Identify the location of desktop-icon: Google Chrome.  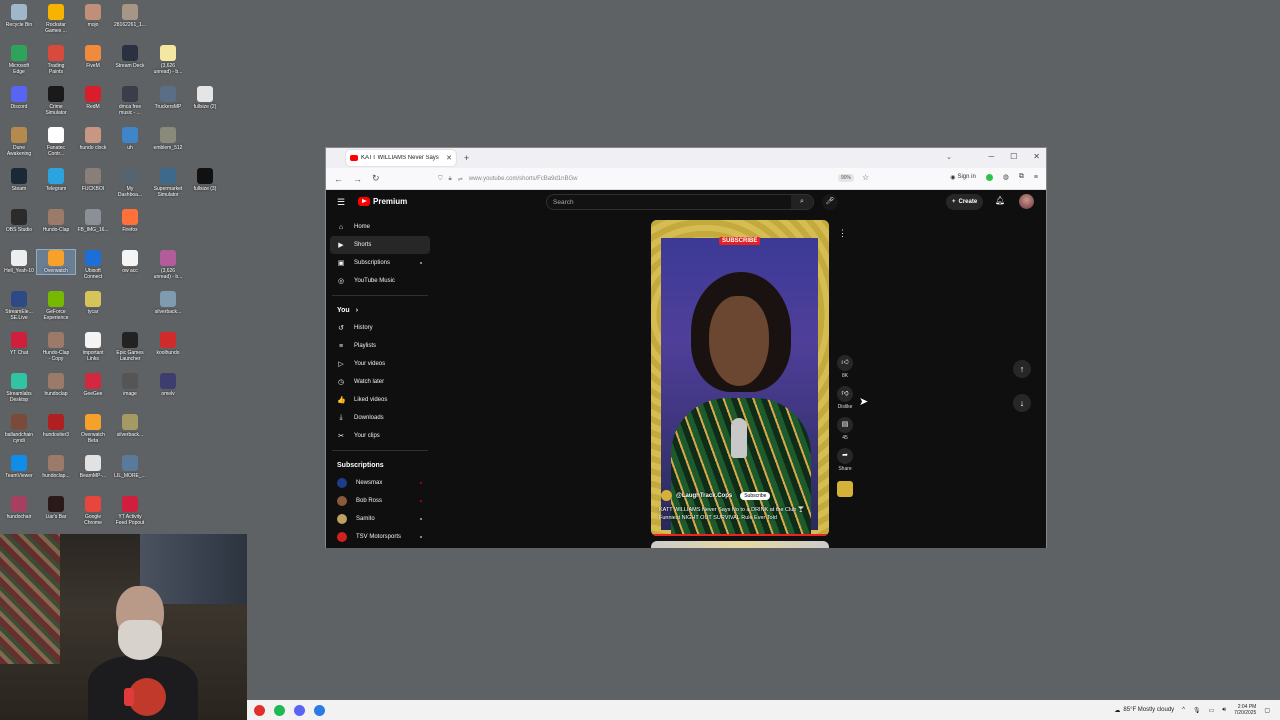
(93, 511).